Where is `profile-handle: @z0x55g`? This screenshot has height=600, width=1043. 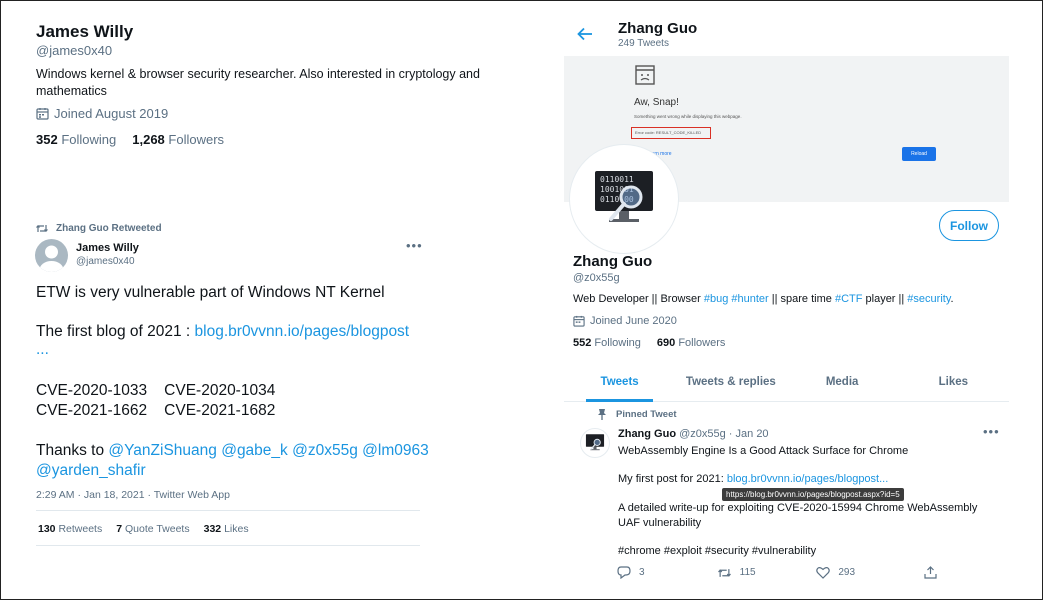
profile-handle: @z0x55g is located at coordinates (596, 278).